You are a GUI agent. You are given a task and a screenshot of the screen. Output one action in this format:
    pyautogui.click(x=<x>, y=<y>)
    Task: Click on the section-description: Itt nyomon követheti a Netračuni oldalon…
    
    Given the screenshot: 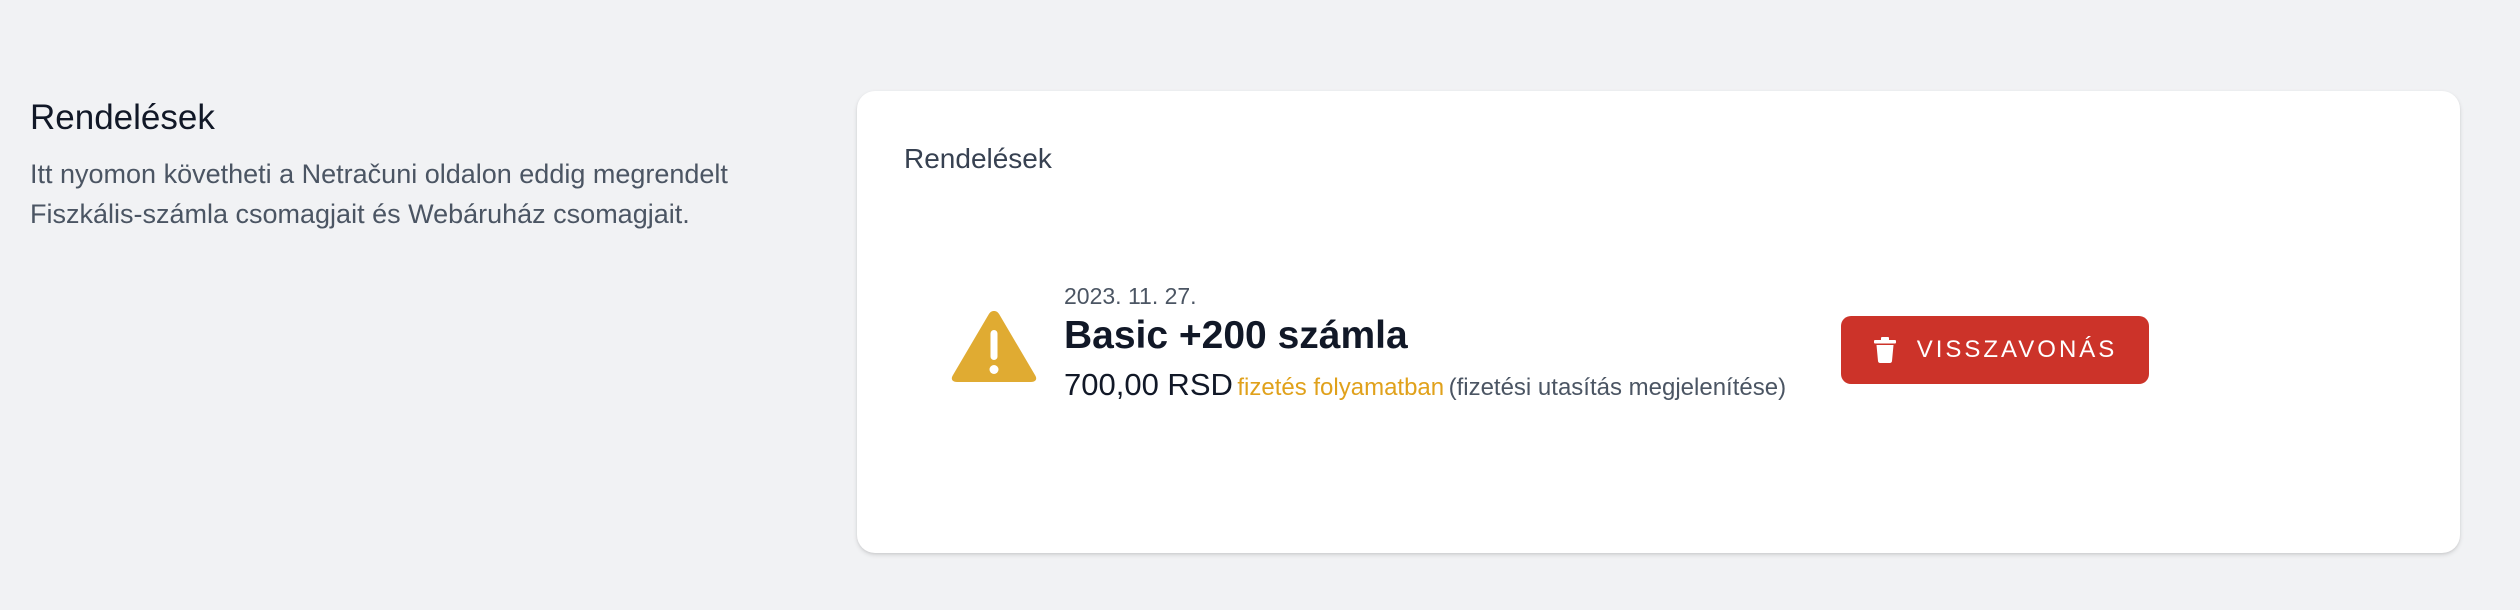 What is the action you would take?
    pyautogui.click(x=430, y=194)
    